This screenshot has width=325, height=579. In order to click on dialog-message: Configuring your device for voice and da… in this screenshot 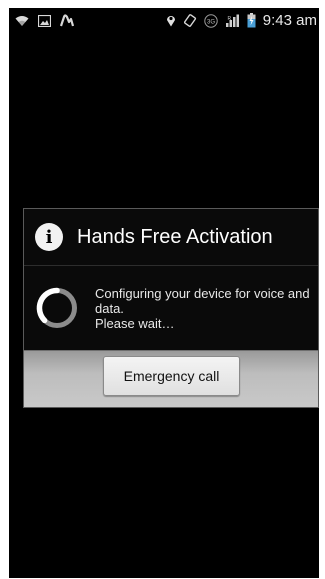, I will do `click(202, 308)`.